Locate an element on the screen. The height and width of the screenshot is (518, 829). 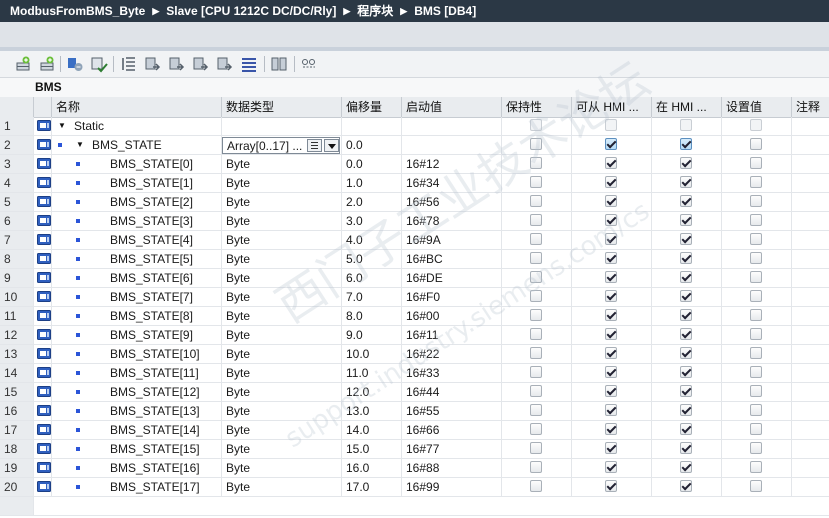
name-cell: BMS_STATE[10] is located at coordinates (137, 354).